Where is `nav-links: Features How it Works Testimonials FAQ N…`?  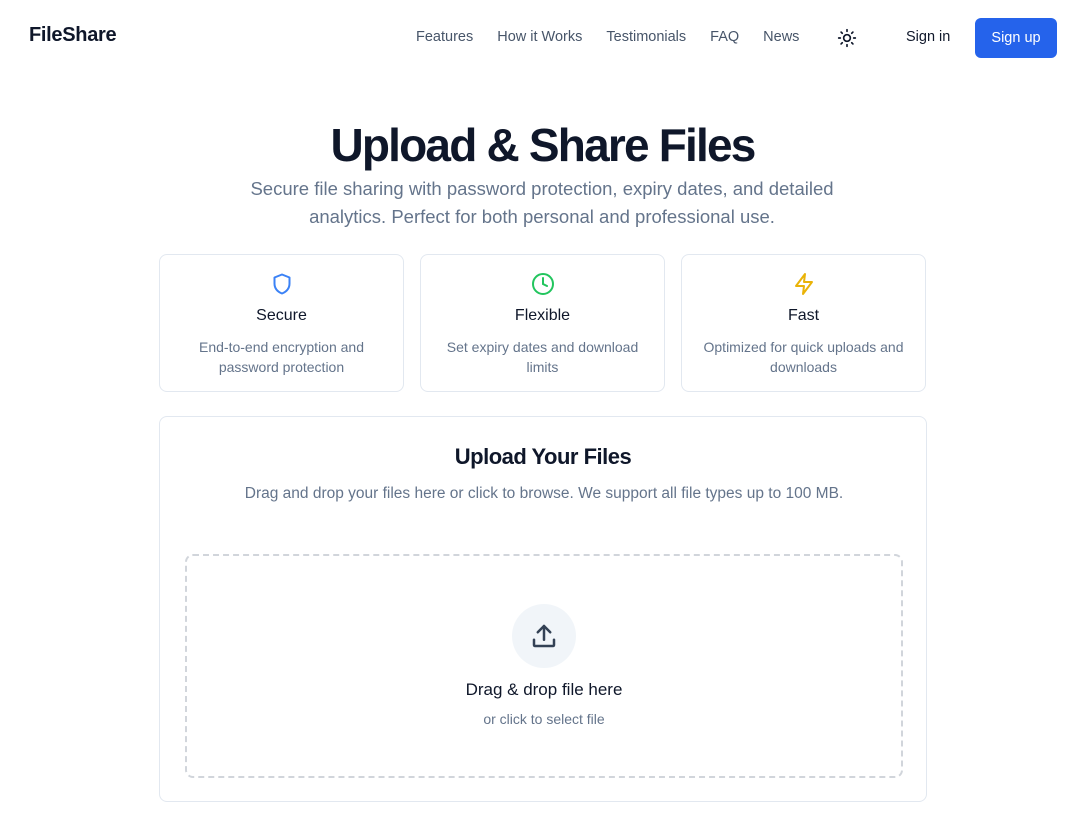
nav-links: Features How it Works Testimonials FAQ N… is located at coordinates (619, 37).